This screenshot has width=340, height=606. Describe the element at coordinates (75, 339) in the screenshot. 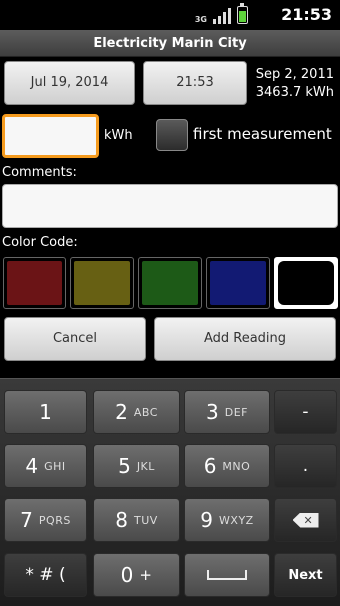

I see `cancel-button: Cancel` at that location.